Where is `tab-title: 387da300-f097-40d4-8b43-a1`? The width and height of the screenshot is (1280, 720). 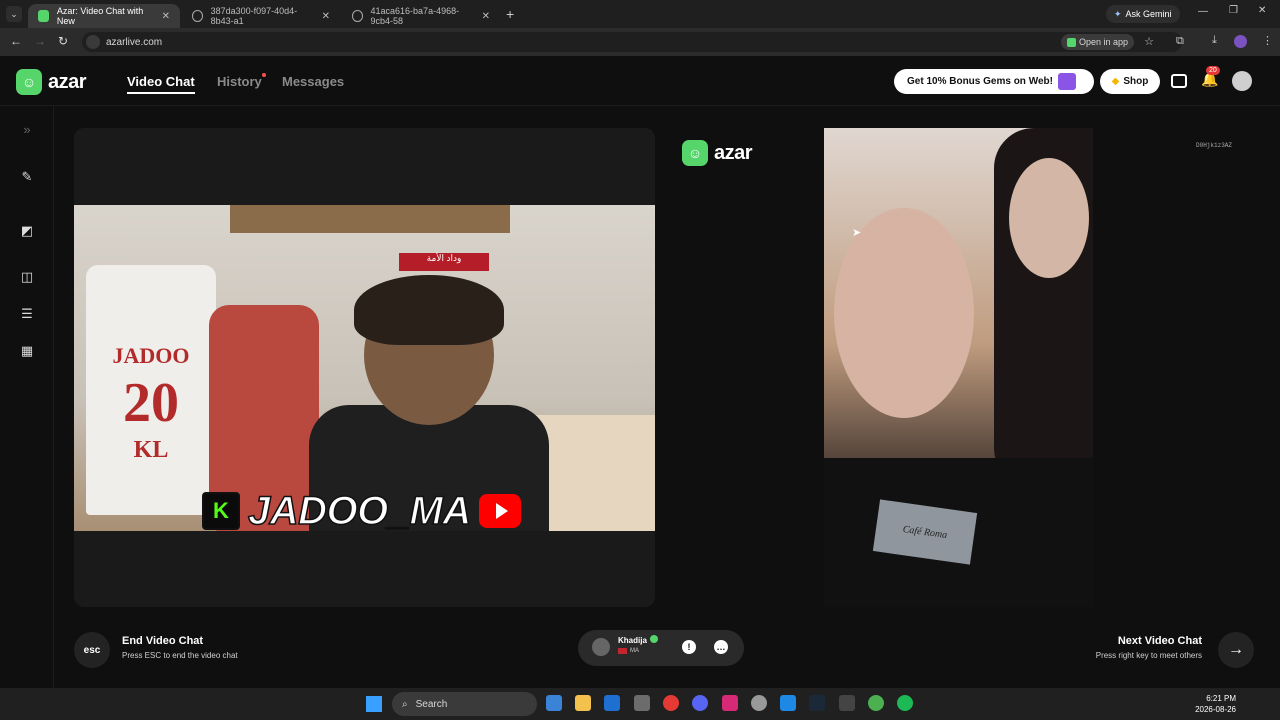 tab-title: 387da300-f097-40d4-8b43-a1 is located at coordinates (254, 16).